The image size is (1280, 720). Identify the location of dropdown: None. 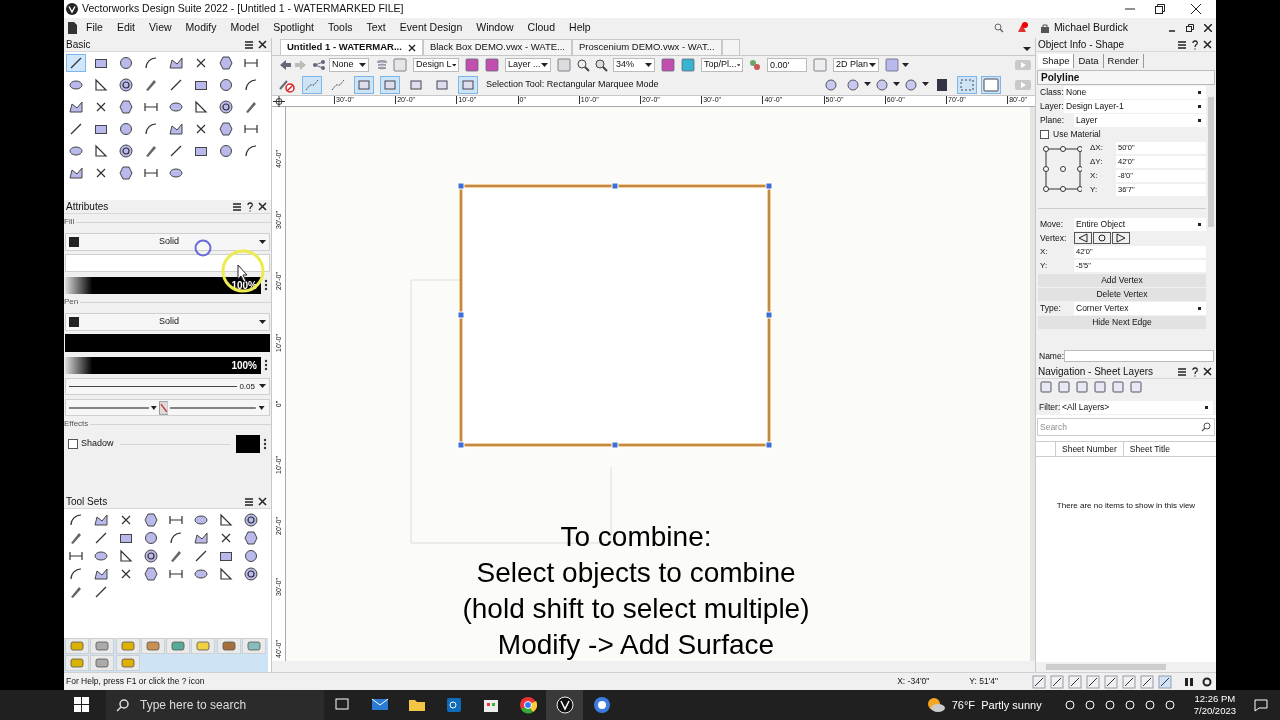
(349, 65).